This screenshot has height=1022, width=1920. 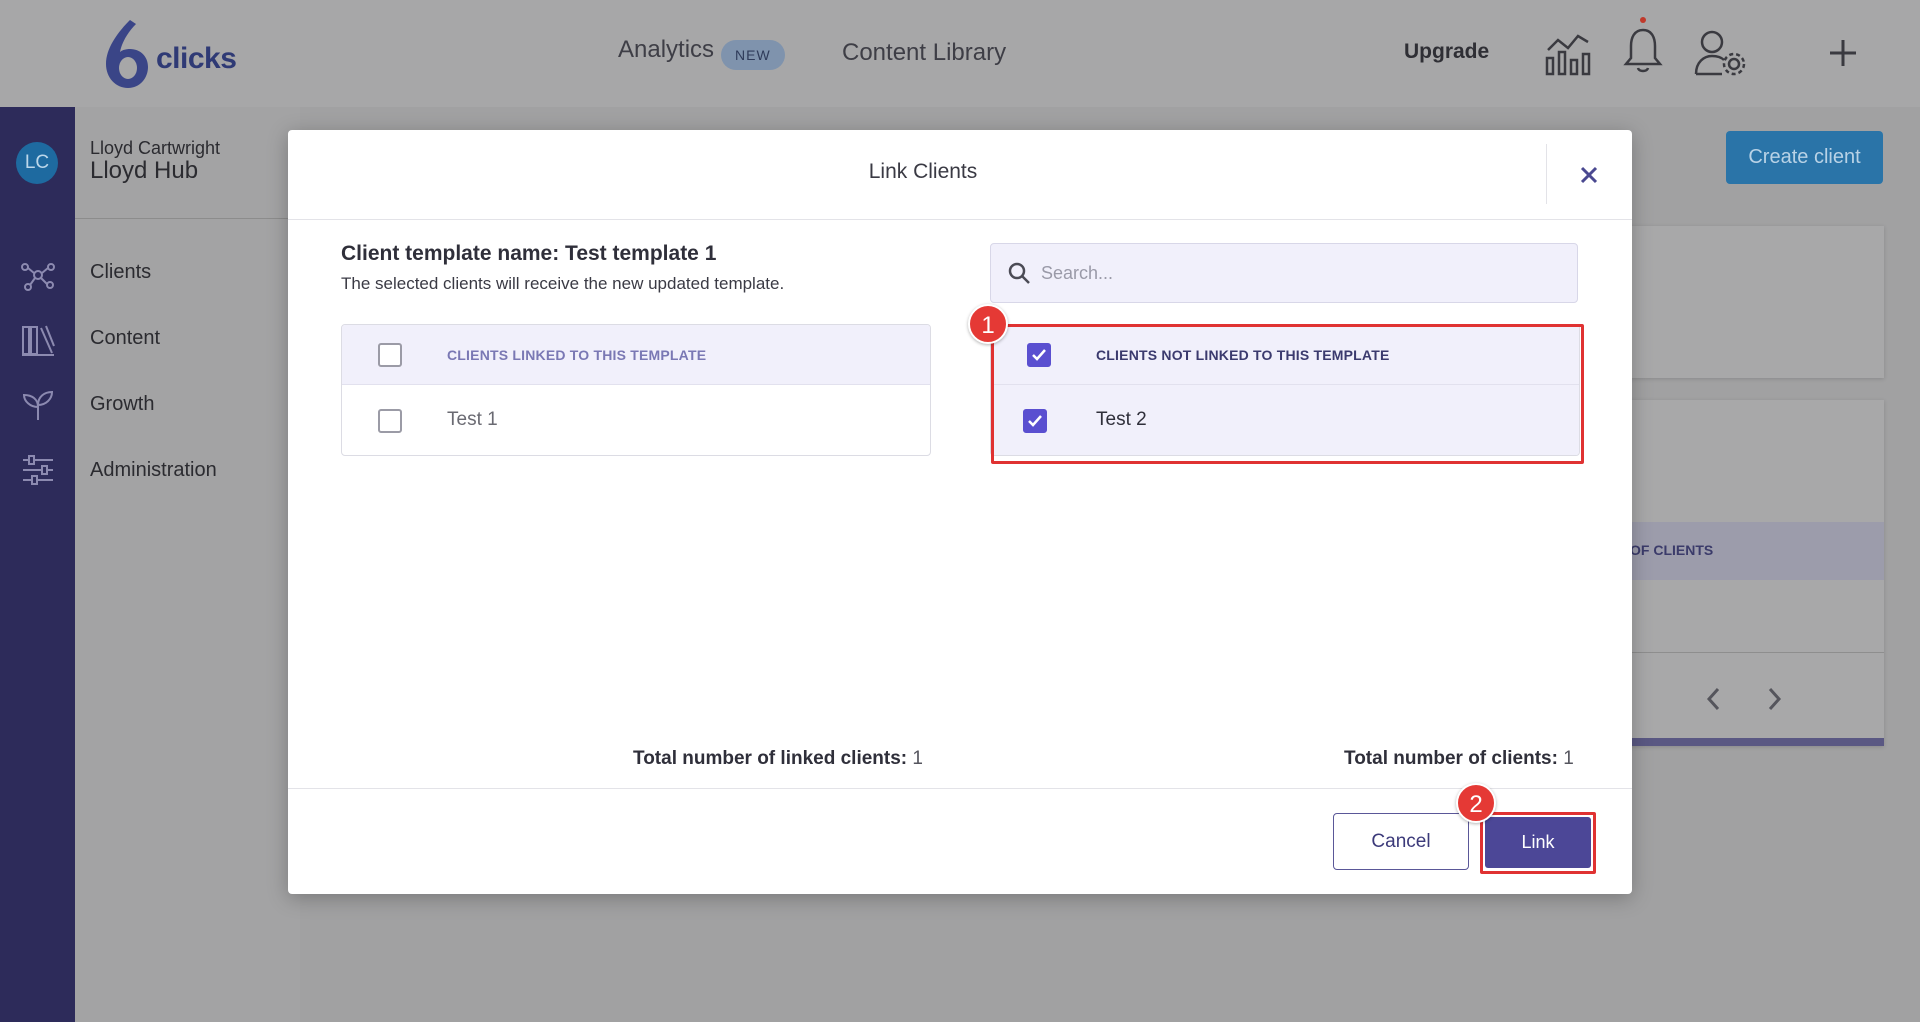 What do you see at coordinates (1752, 551) in the screenshot?
I see `table-header: OF CLIENTS` at bounding box center [1752, 551].